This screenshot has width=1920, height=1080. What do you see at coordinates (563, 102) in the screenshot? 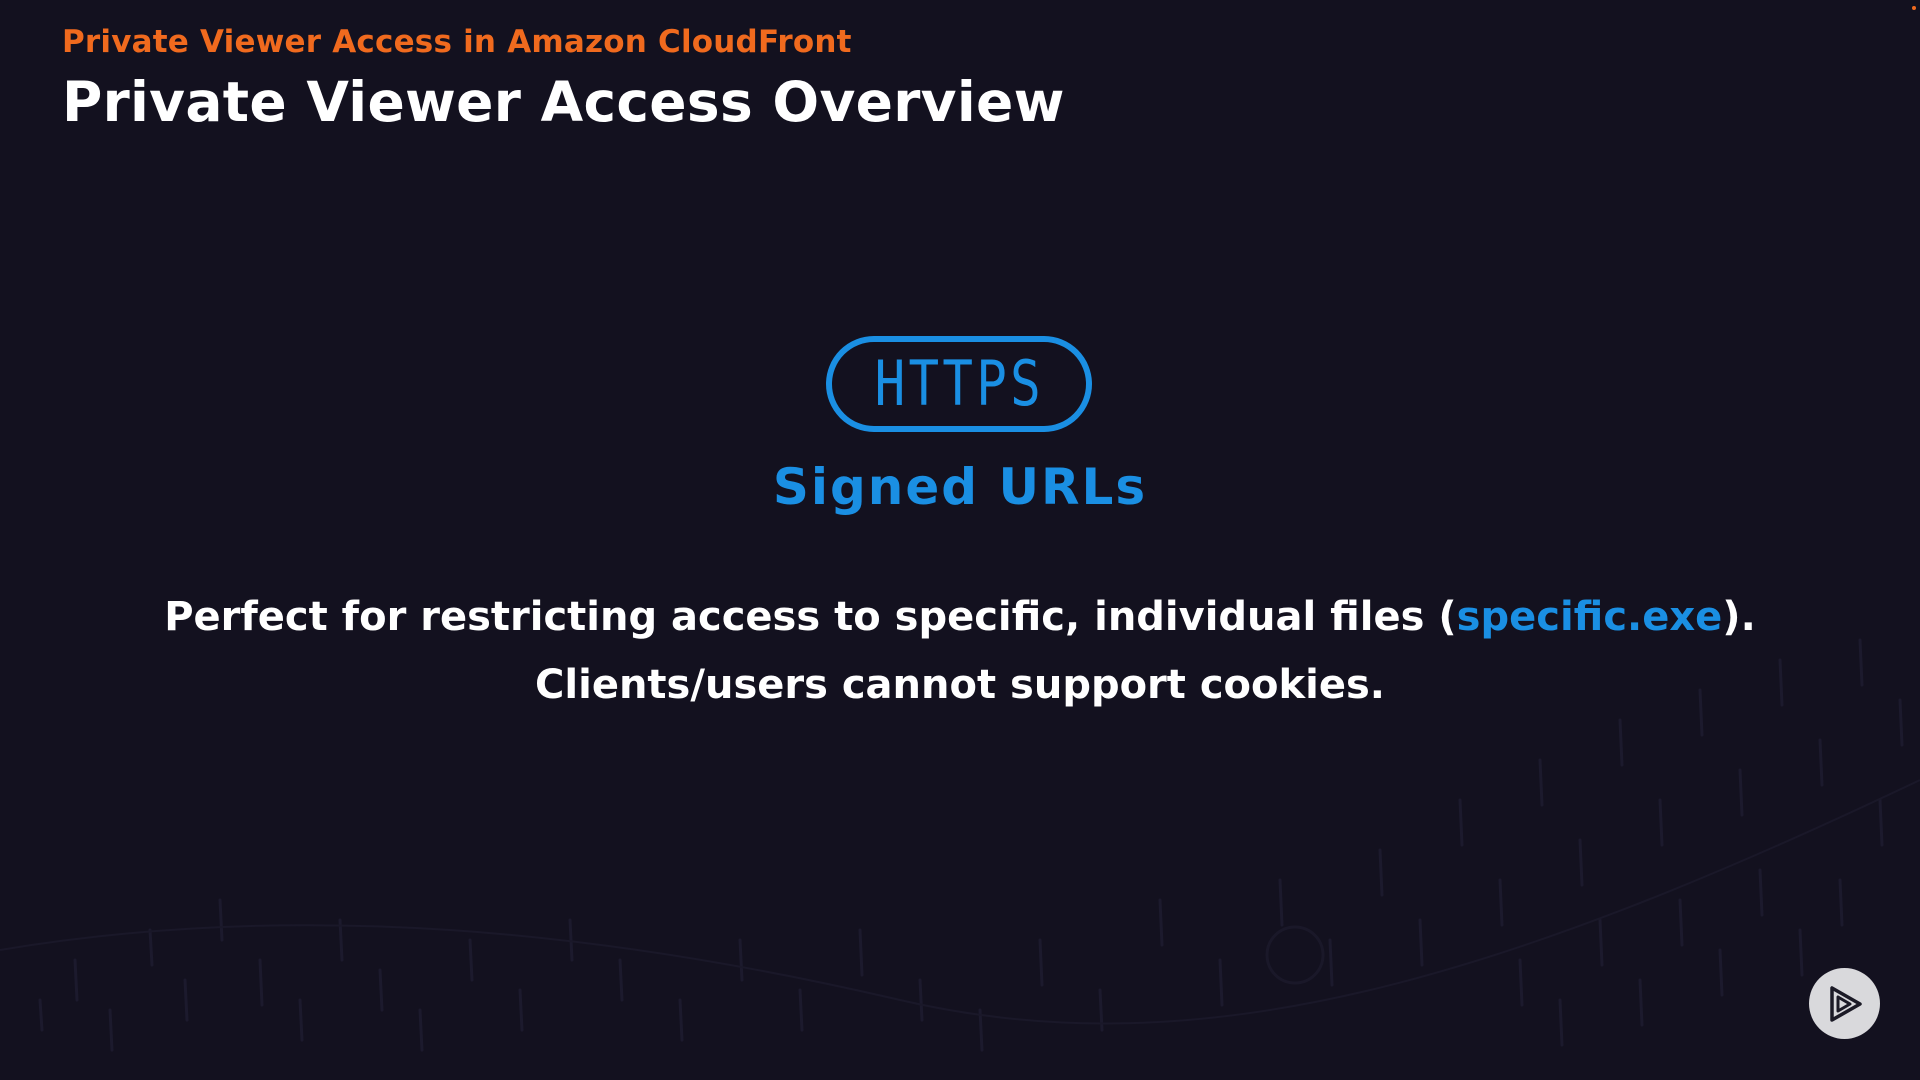
I see `slide-title: Private Viewer Access Overview` at bounding box center [563, 102].